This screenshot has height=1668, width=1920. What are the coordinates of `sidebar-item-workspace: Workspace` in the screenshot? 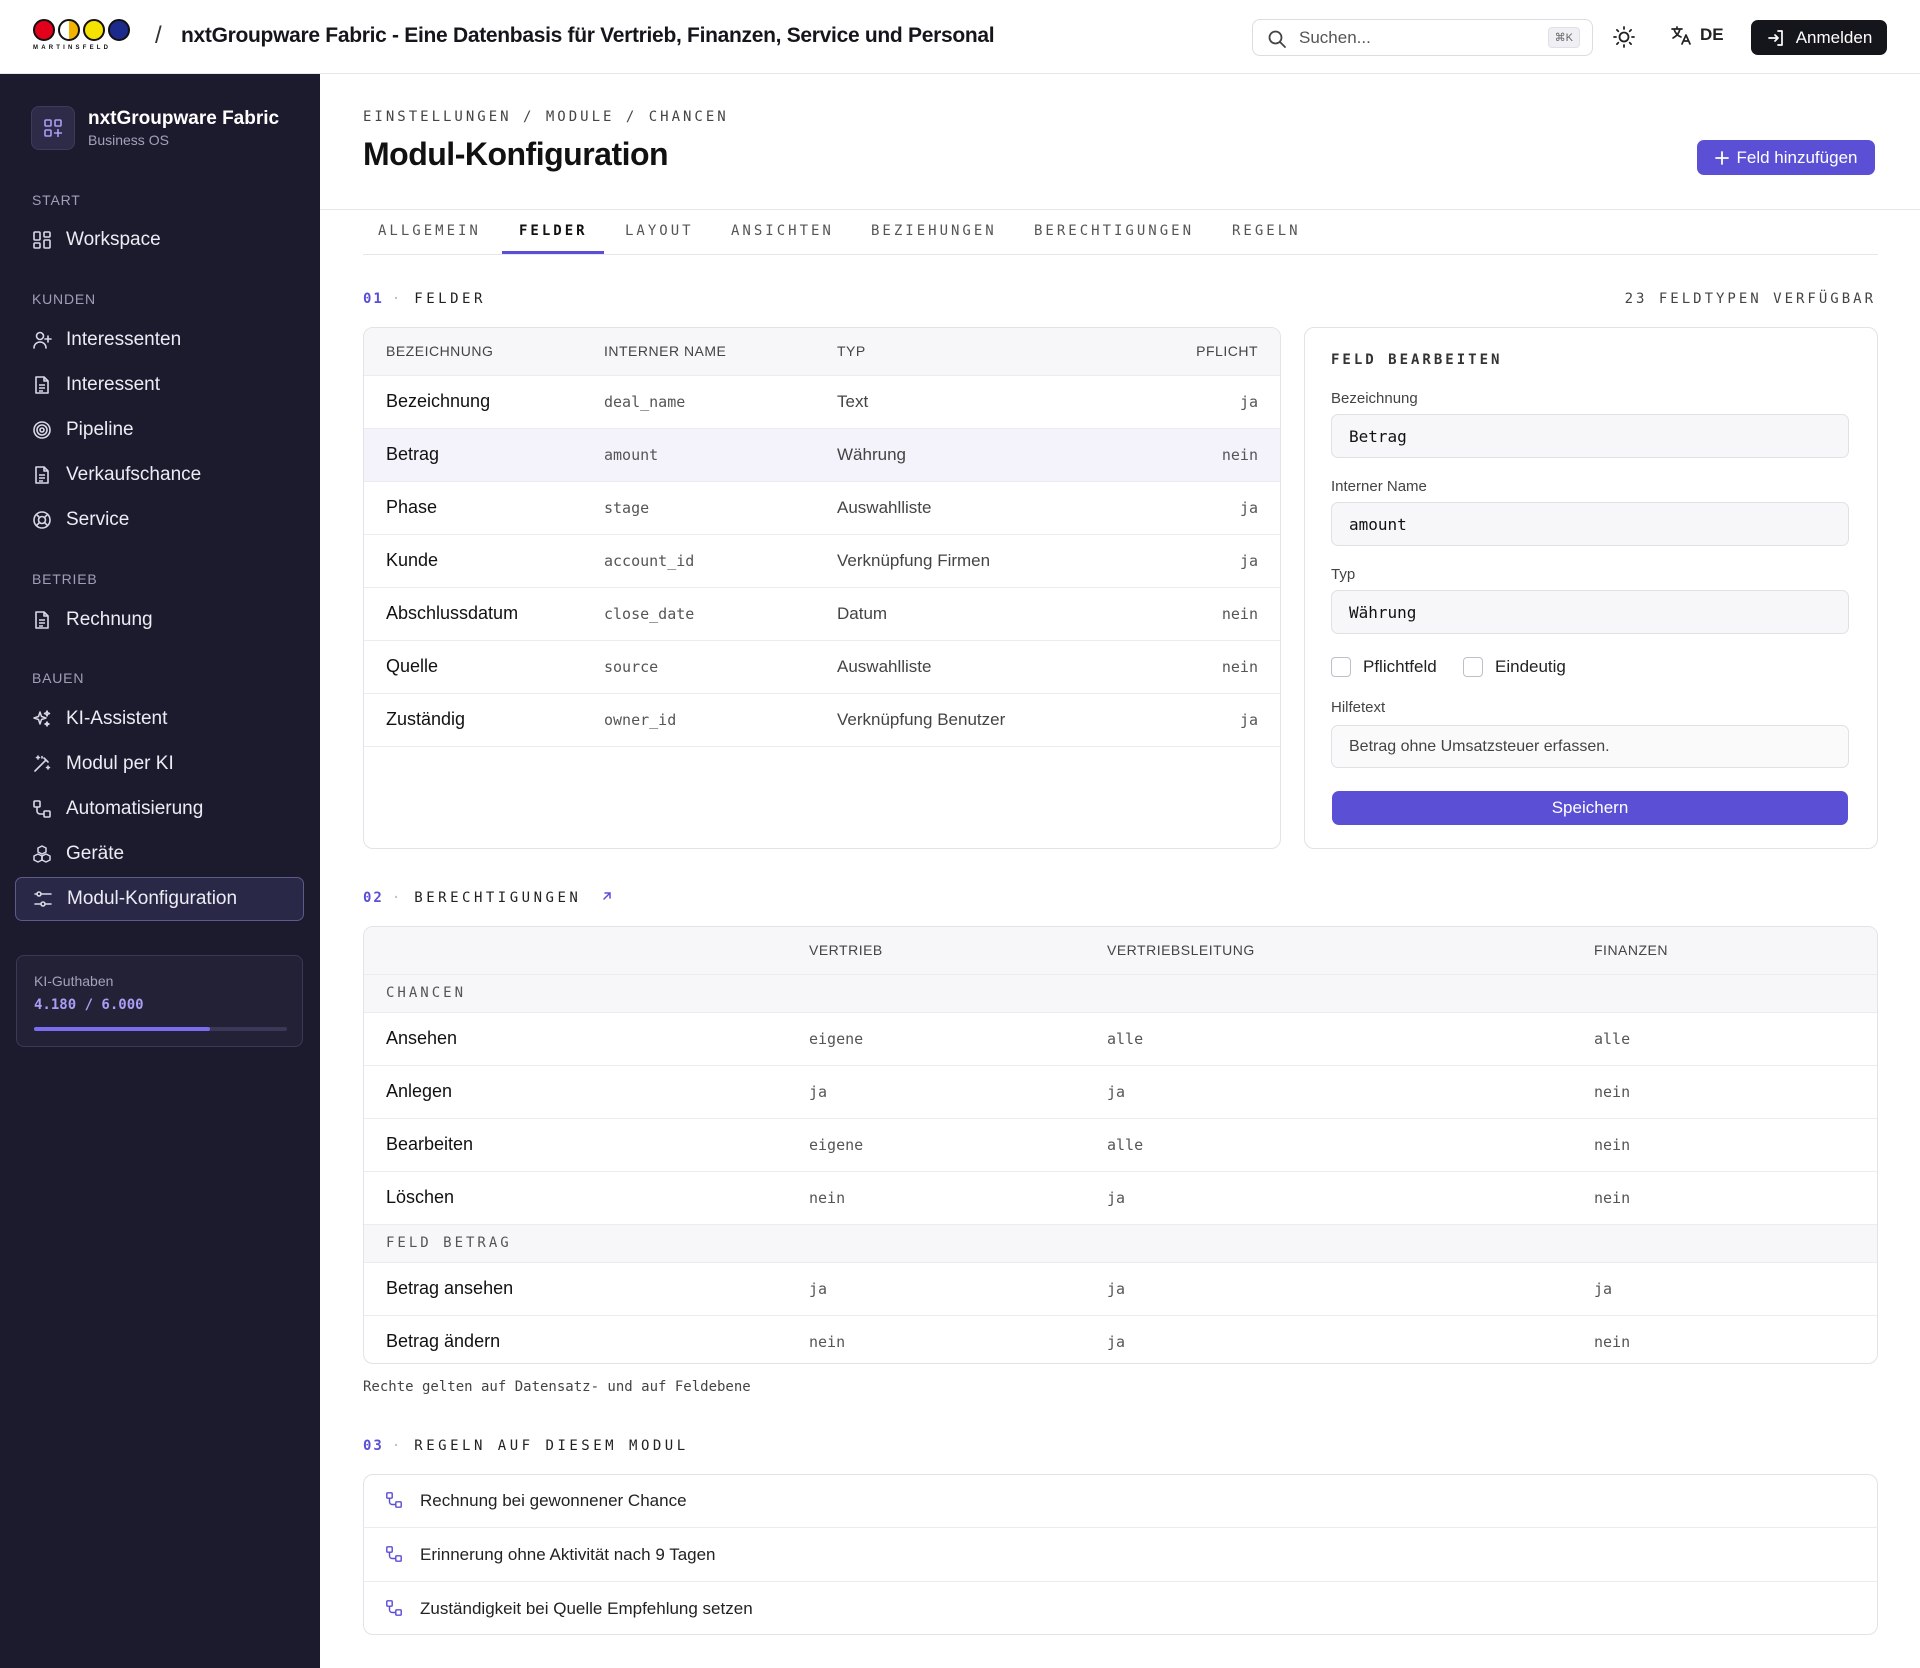 It's located at (159, 240).